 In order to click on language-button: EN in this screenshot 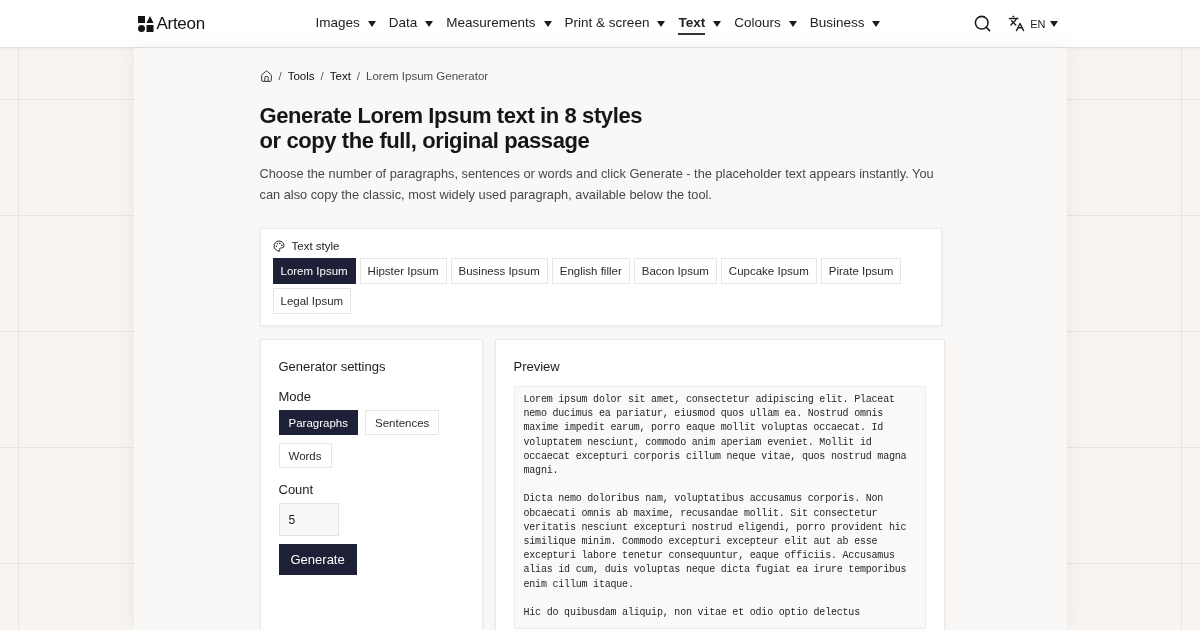, I will do `click(1033, 23)`.